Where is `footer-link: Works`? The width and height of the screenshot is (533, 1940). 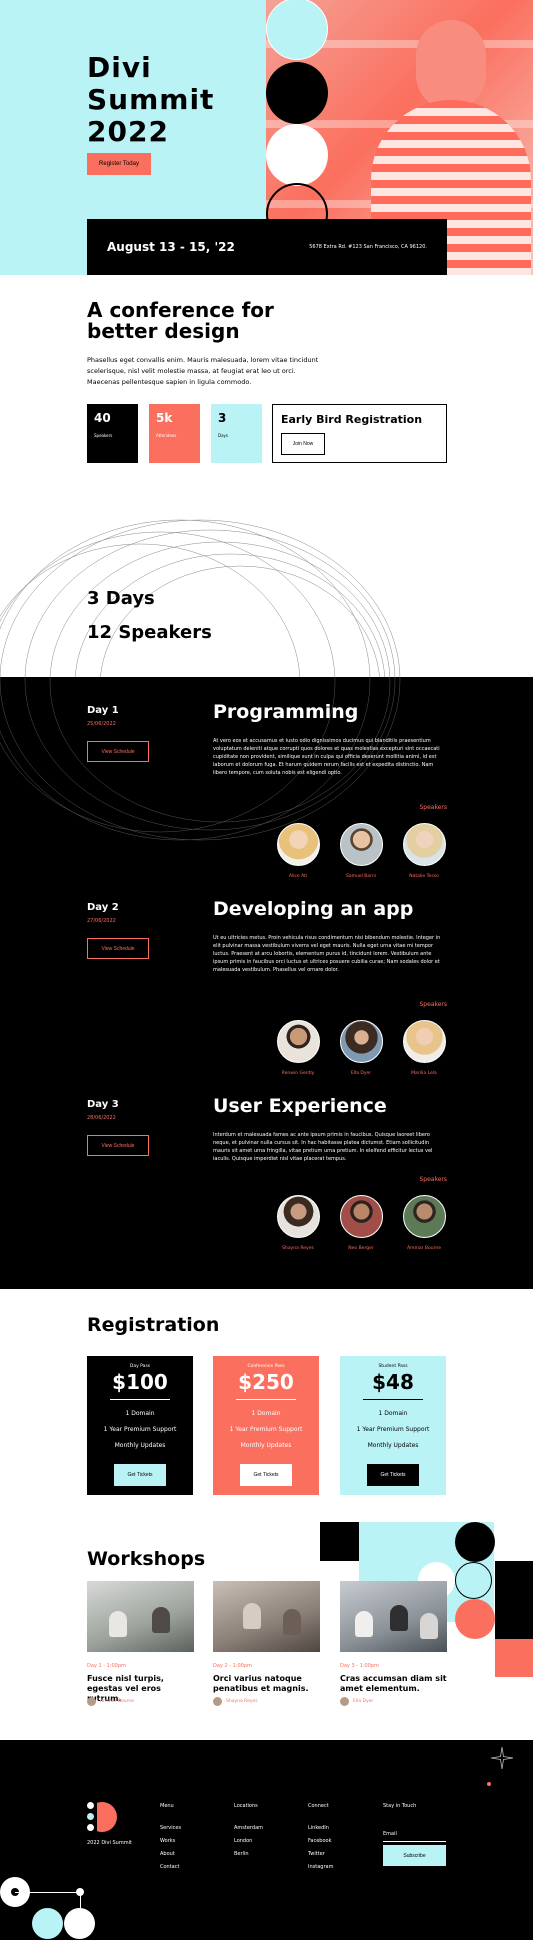
footer-link: Works is located at coordinates (170, 1841).